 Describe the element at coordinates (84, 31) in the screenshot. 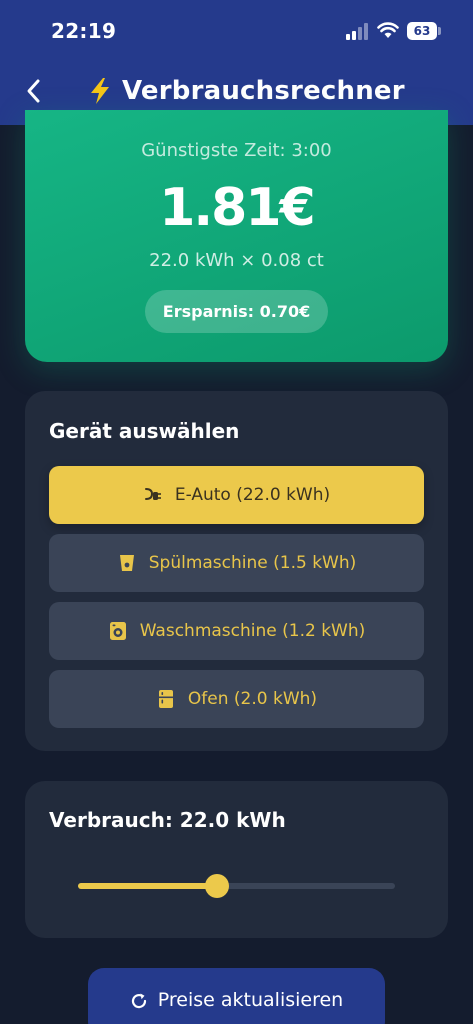

I see `status-time: 22:19` at that location.